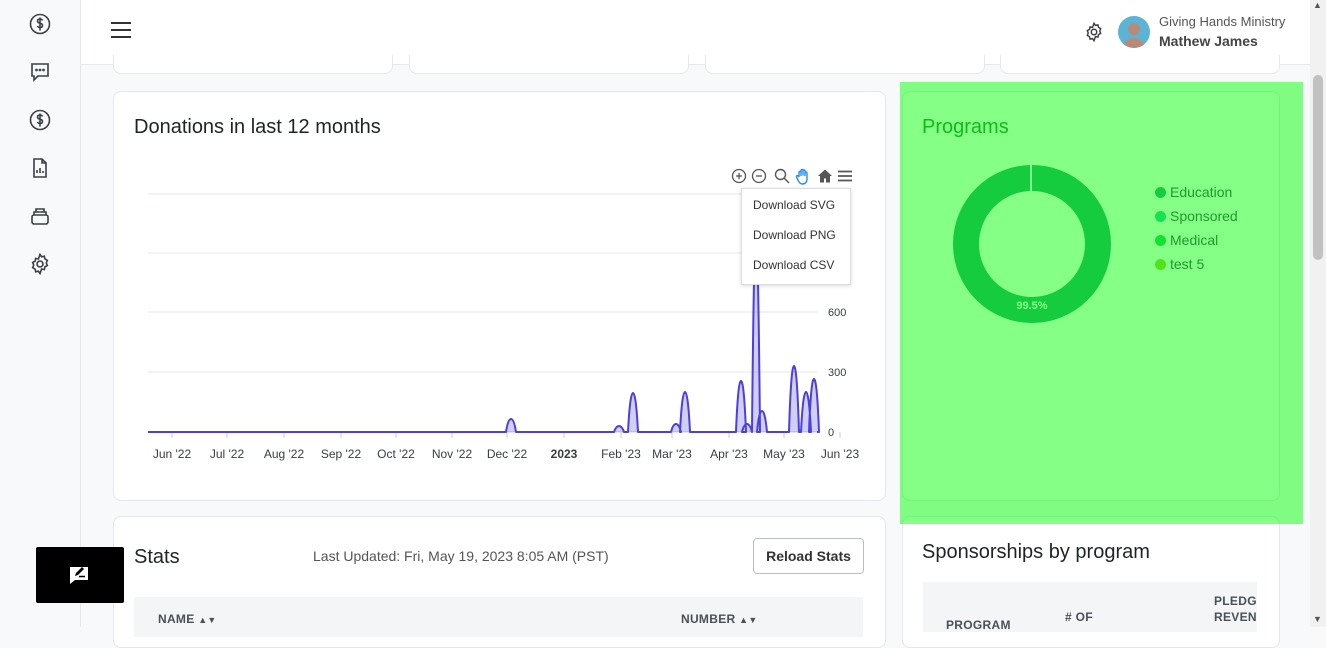  Describe the element at coordinates (672, 454) in the screenshot. I see `x-axis-tick-label: Mar '23` at that location.